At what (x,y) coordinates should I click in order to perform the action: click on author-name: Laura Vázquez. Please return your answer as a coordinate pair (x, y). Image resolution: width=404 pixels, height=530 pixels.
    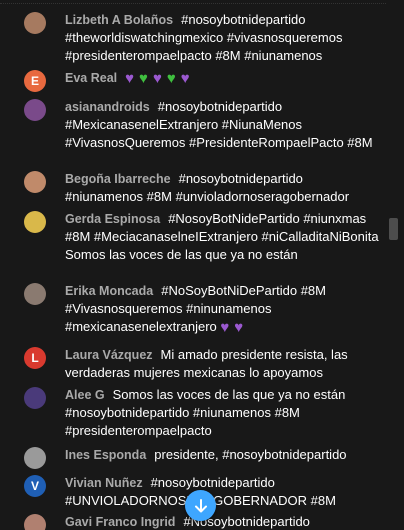
    Looking at the image, I should click on (109, 355).